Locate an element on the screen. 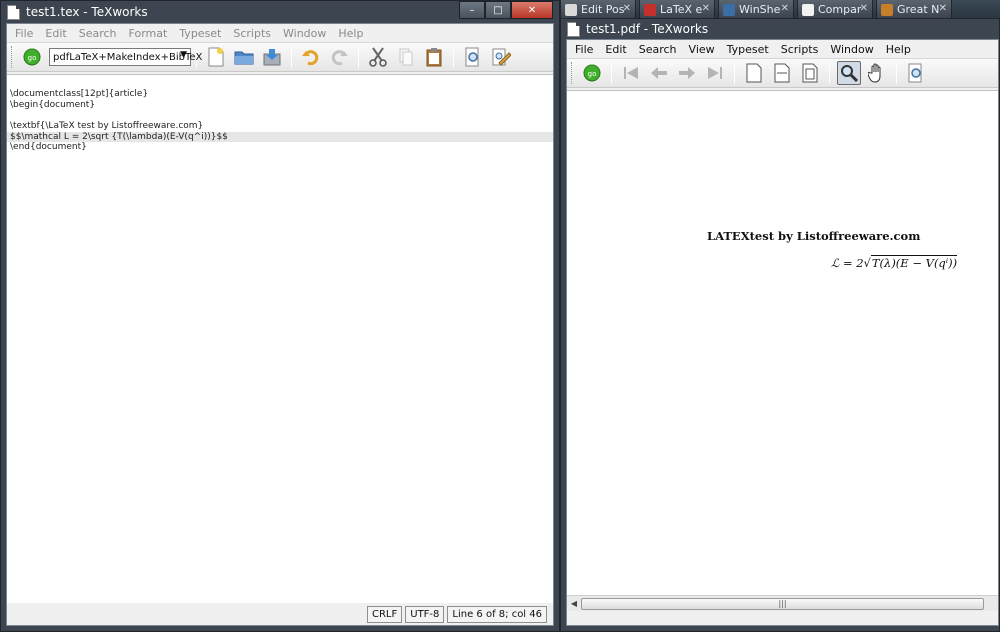 The image size is (1000, 632). typeset-engine-select: pdfLaTeX+MakeIndex+BibTeX ▼ is located at coordinates (125, 57).